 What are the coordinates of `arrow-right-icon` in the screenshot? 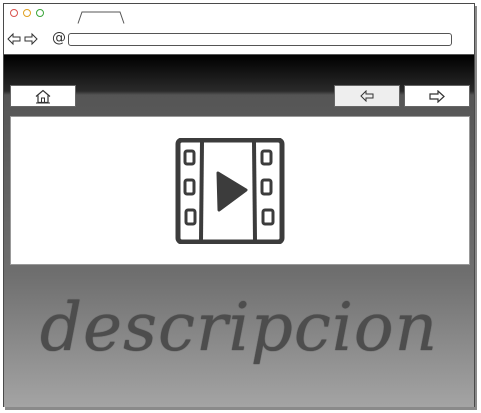 It's located at (437, 96).